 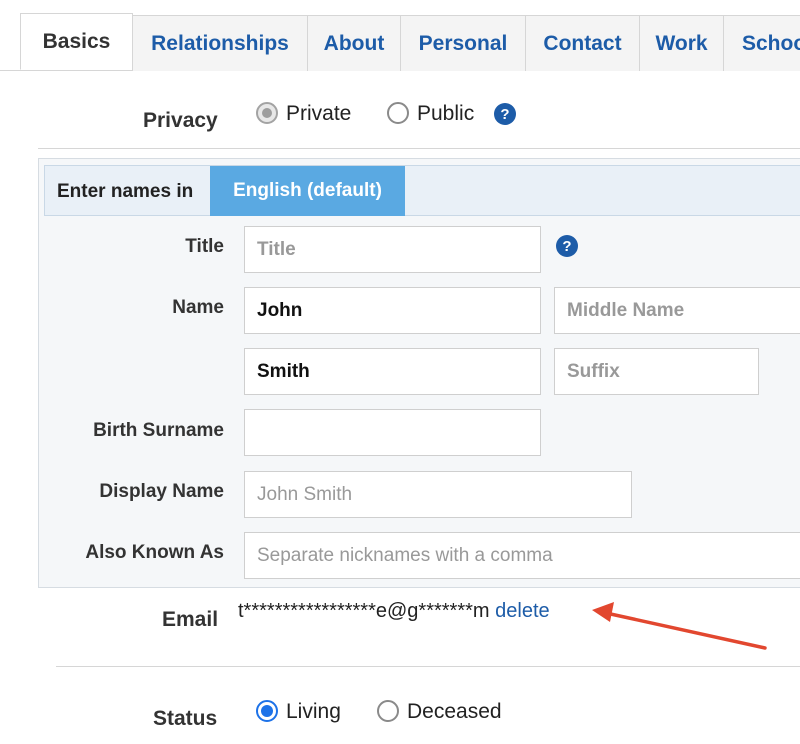 What do you see at coordinates (158, 430) in the screenshot?
I see `birth-surname-label: Birth Surname` at bounding box center [158, 430].